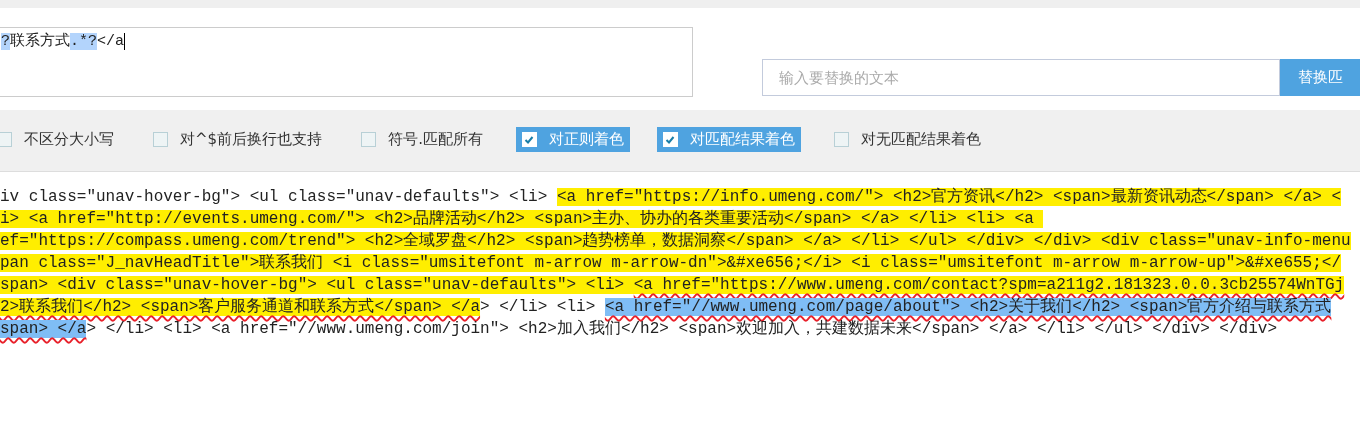 The width and height of the screenshot is (1360, 421). Describe the element at coordinates (1021, 77) in the screenshot. I see `replace-text-field: 输入要替换的文本` at that location.